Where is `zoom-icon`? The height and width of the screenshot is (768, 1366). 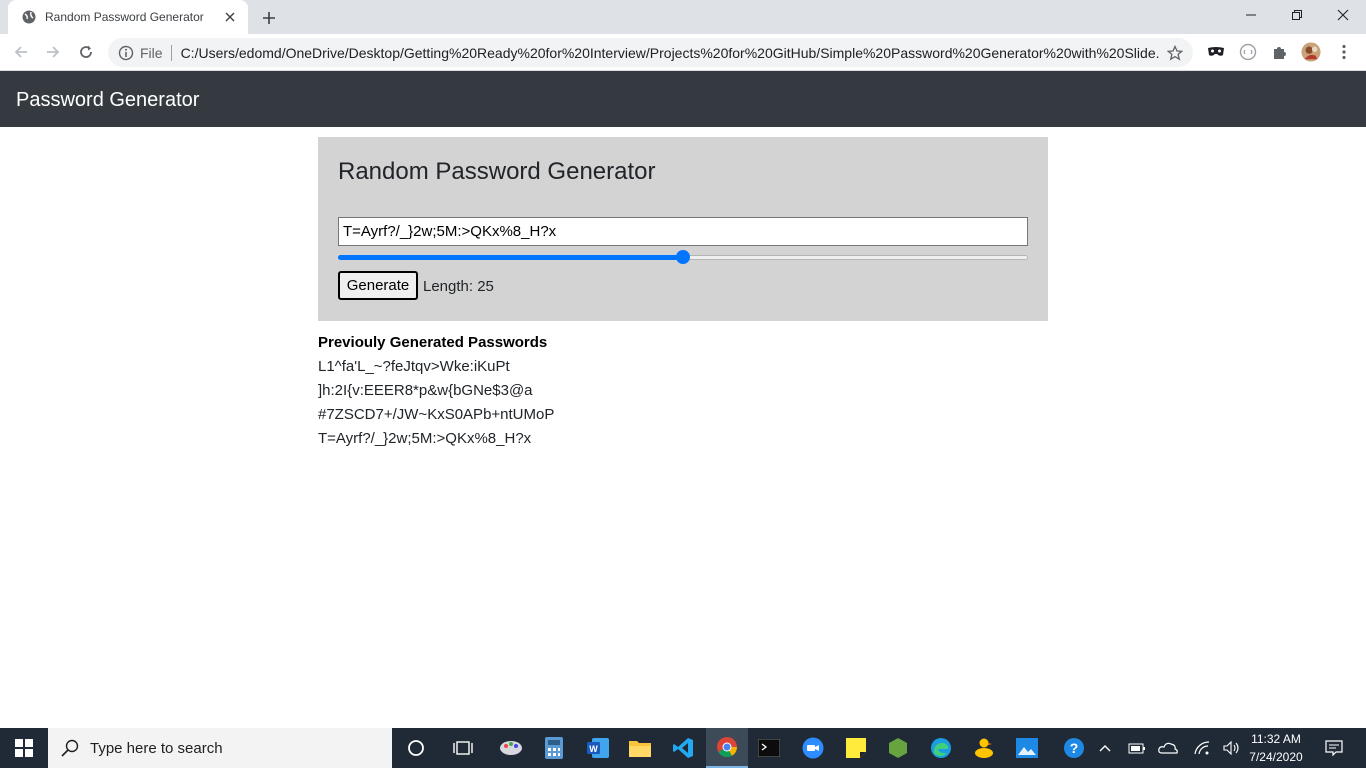 zoom-icon is located at coordinates (813, 748).